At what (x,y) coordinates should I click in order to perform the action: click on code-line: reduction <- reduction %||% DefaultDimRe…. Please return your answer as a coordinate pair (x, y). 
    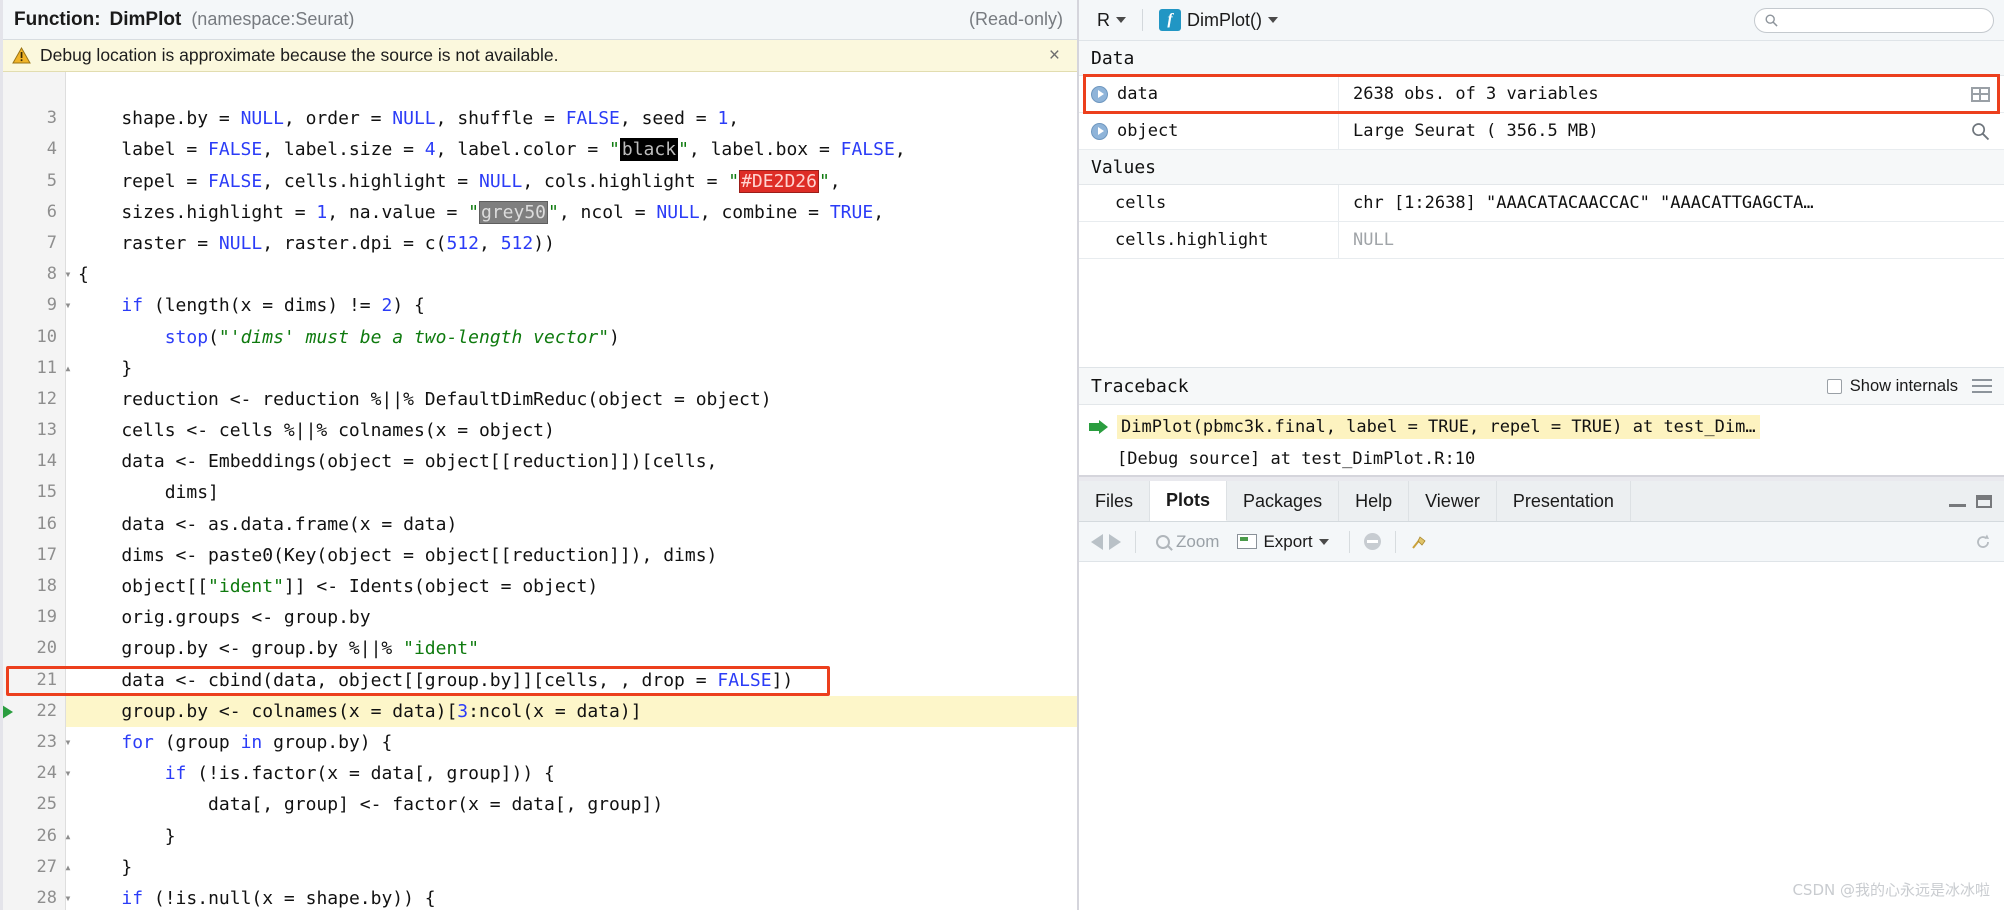
    Looking at the image, I should click on (571, 399).